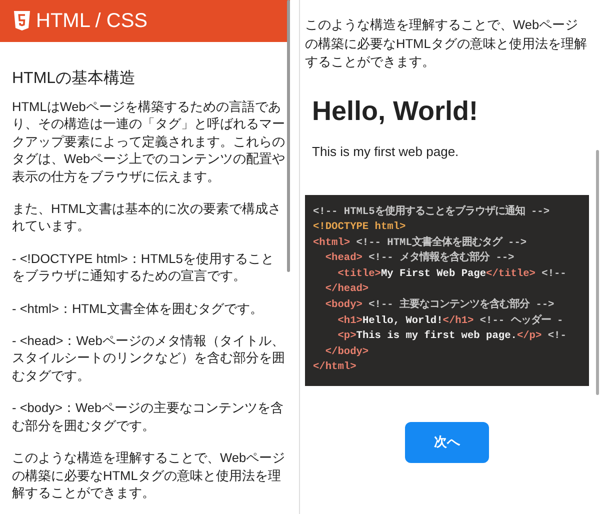  I want to click on shield-icon, so click(22, 21).